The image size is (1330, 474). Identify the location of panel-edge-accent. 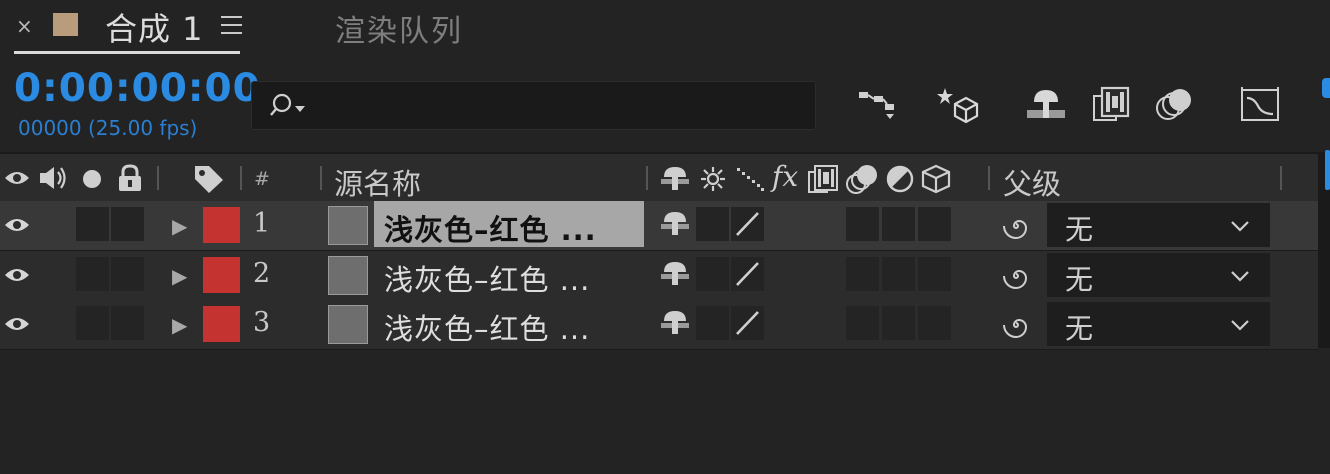
(1326, 88).